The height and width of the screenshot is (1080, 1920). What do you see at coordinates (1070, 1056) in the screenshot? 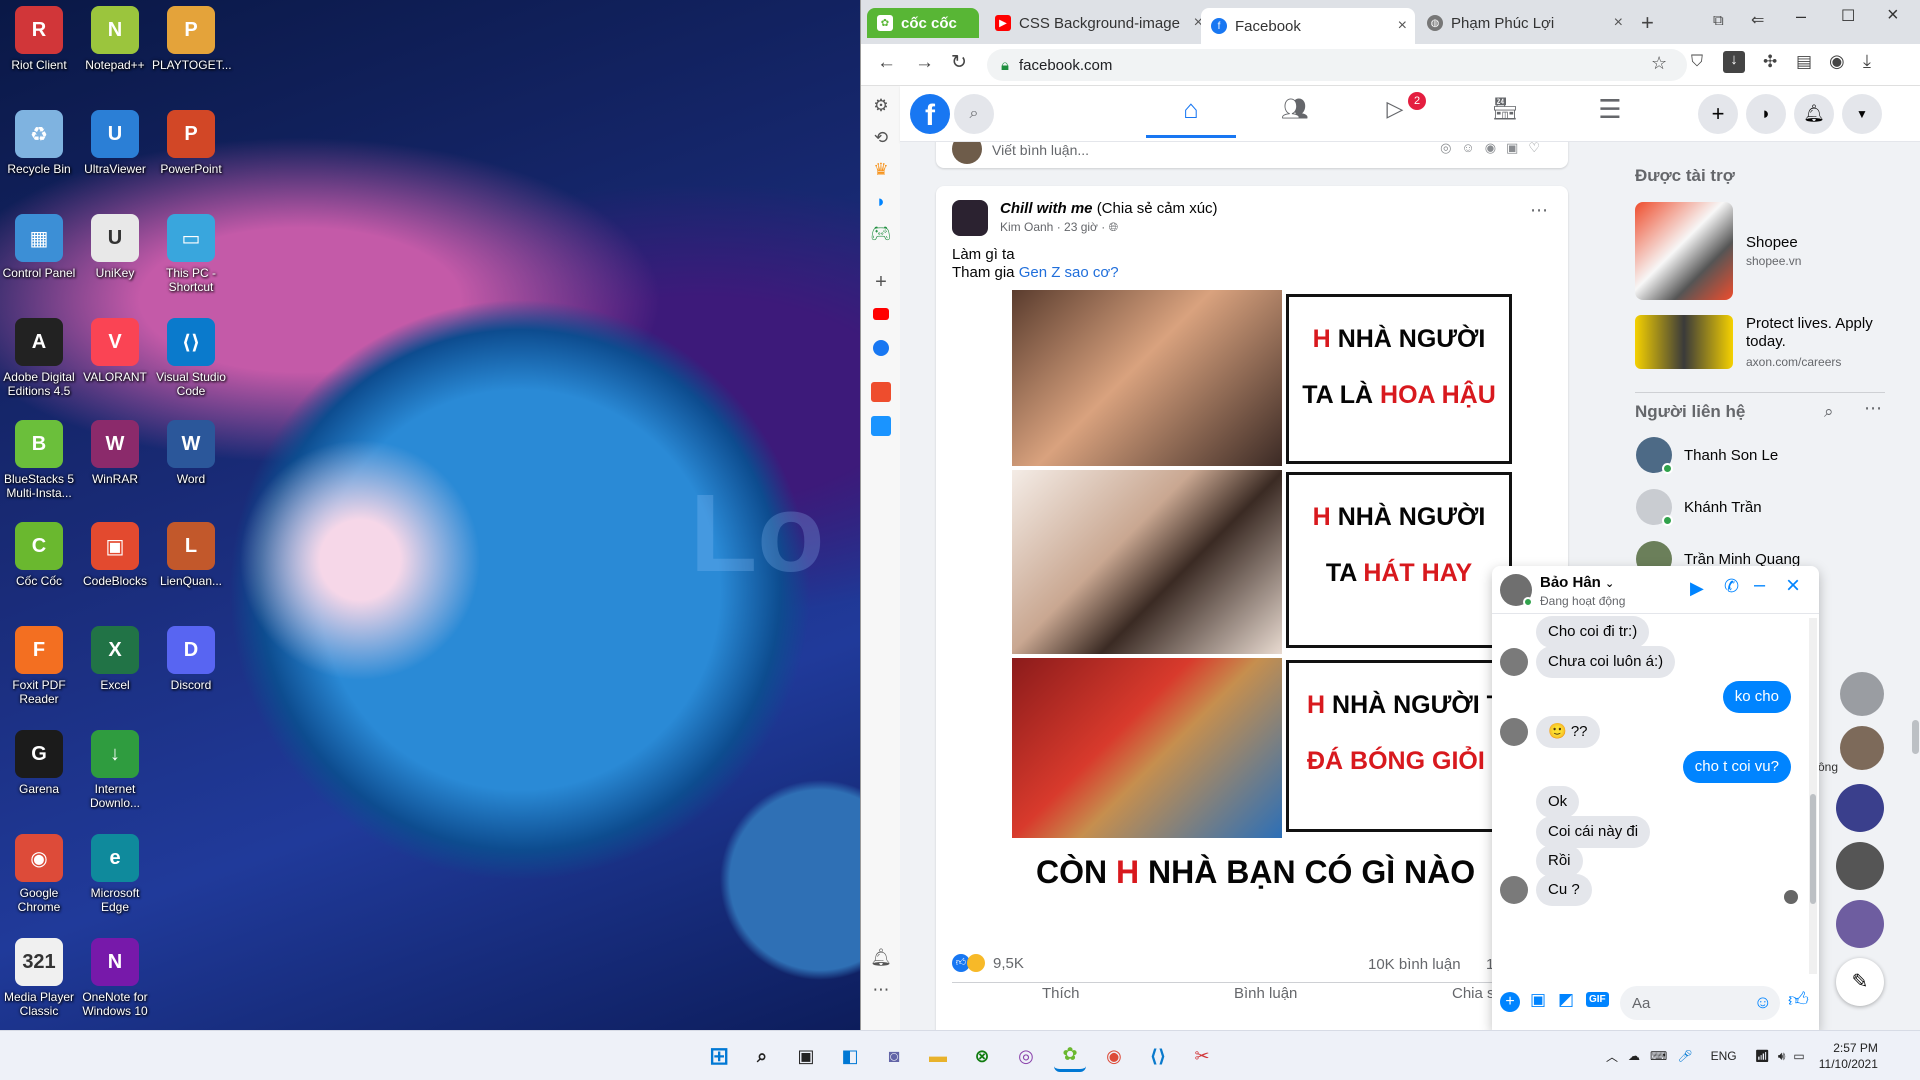
I see `coccoc-taskbar-icon: ✿` at bounding box center [1070, 1056].